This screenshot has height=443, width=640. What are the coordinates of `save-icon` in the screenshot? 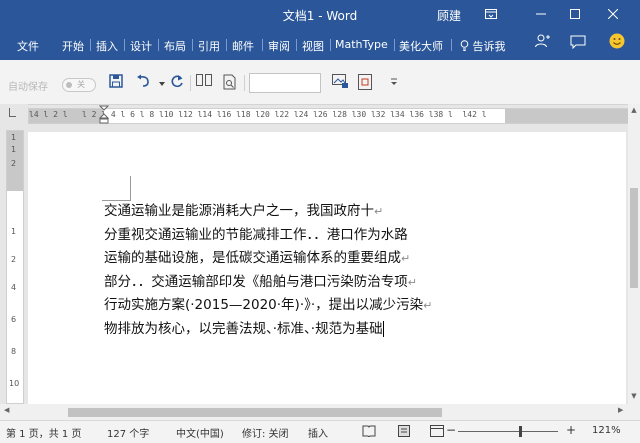 It's located at (116, 83).